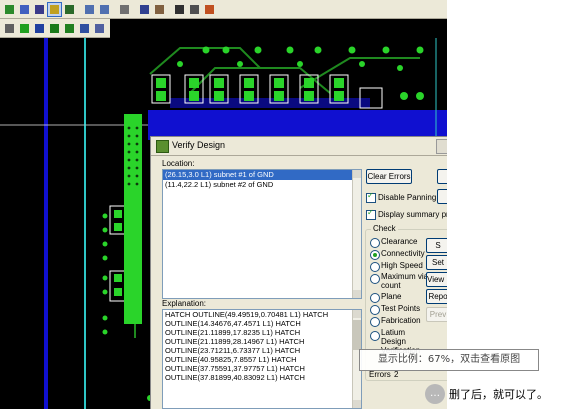 The image size is (570, 409). What do you see at coordinates (124, 9) in the screenshot?
I see `zoom-icon` at bounding box center [124, 9].